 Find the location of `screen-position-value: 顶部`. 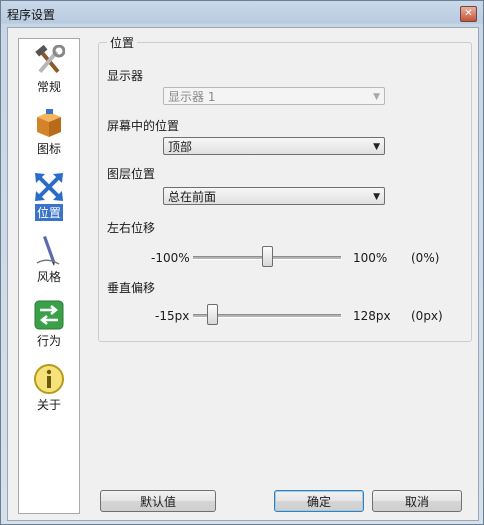

screen-position-value: 顶部 is located at coordinates (180, 147).